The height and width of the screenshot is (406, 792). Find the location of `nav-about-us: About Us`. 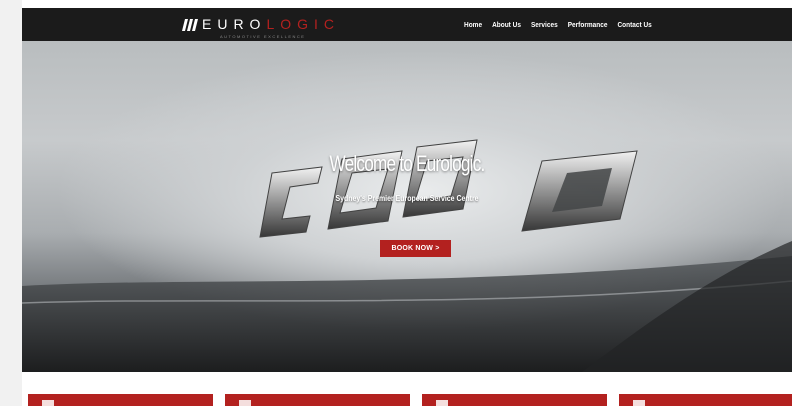

nav-about-us: About Us is located at coordinates (506, 25).